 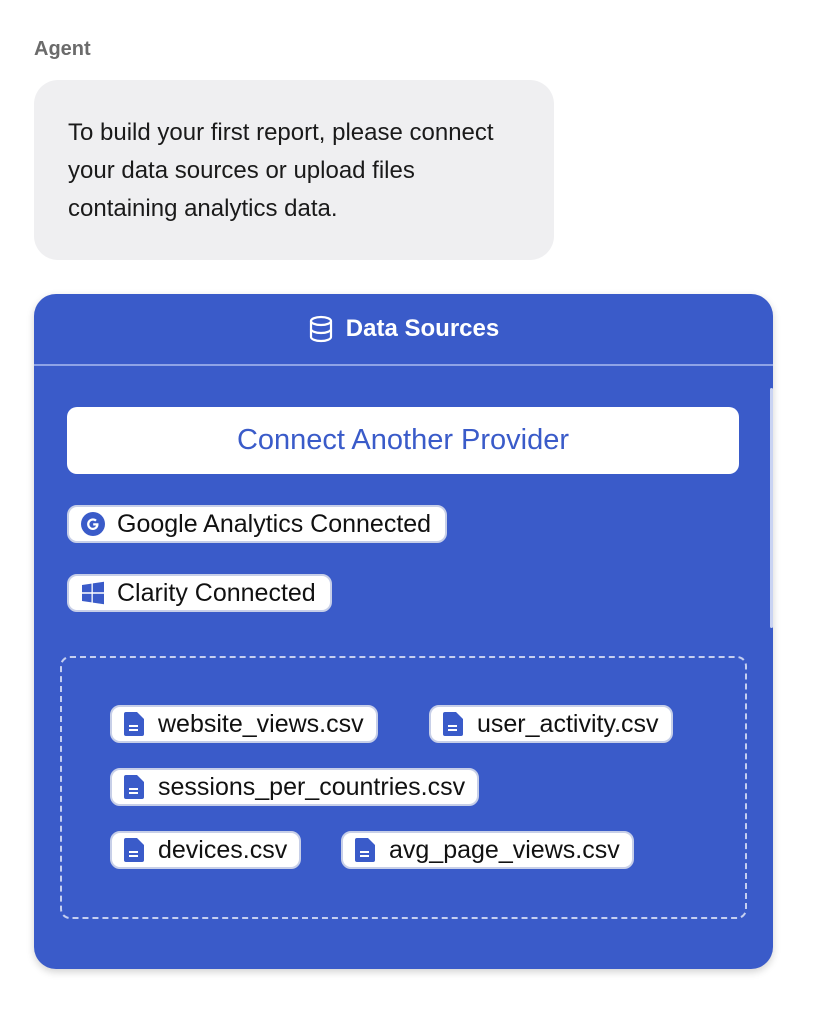 I want to click on file-name: devices.csv, so click(x=223, y=849).